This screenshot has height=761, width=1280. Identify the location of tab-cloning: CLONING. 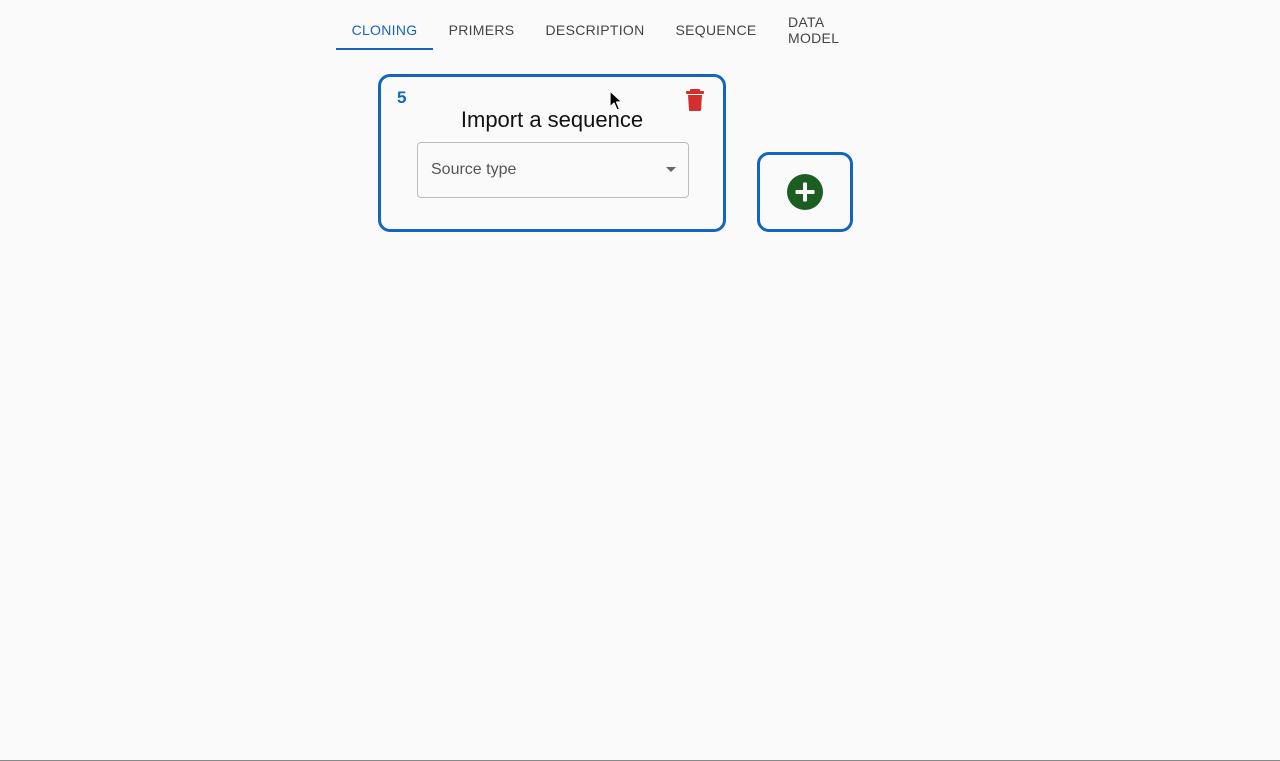
(384, 30).